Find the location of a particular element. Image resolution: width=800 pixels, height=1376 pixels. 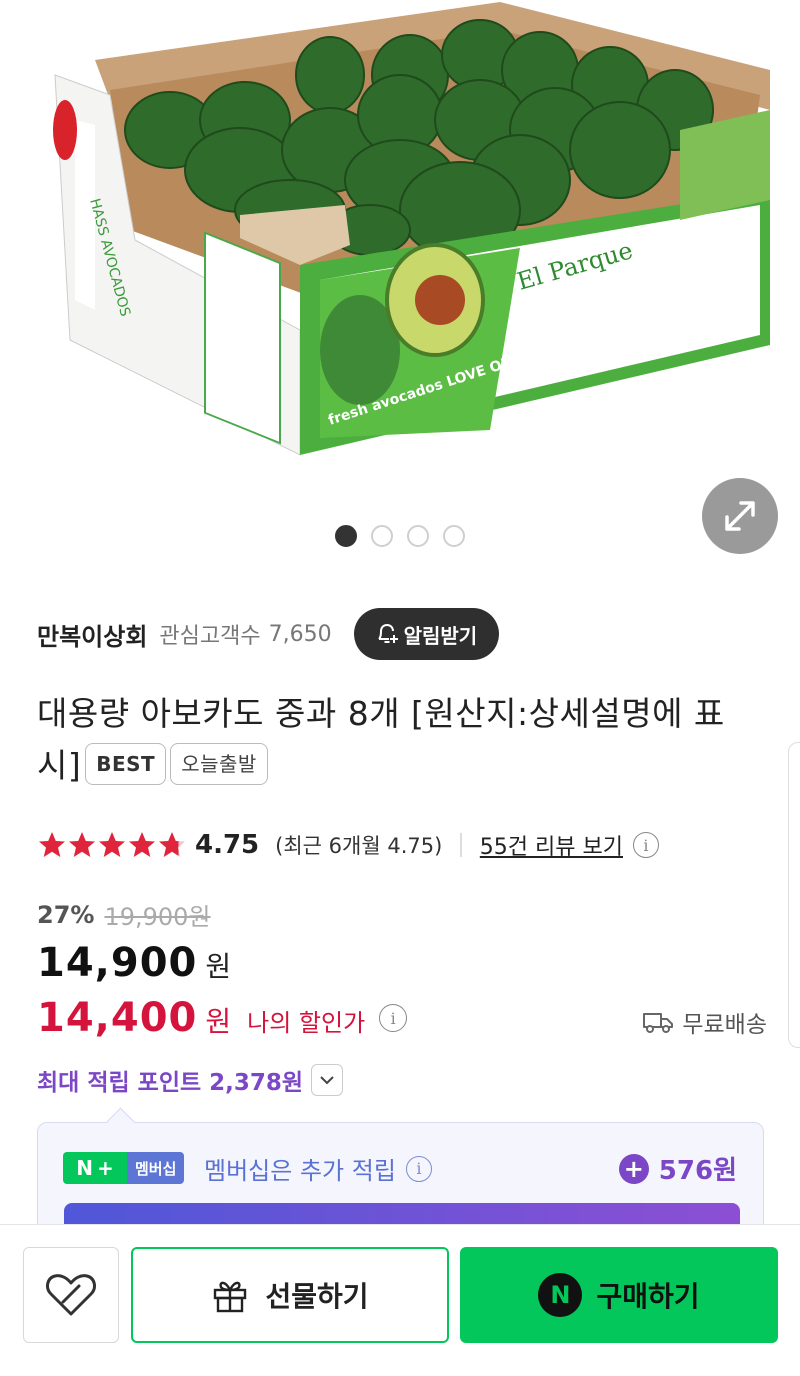

membership-amount: + 576원 is located at coordinates (677, 1168).